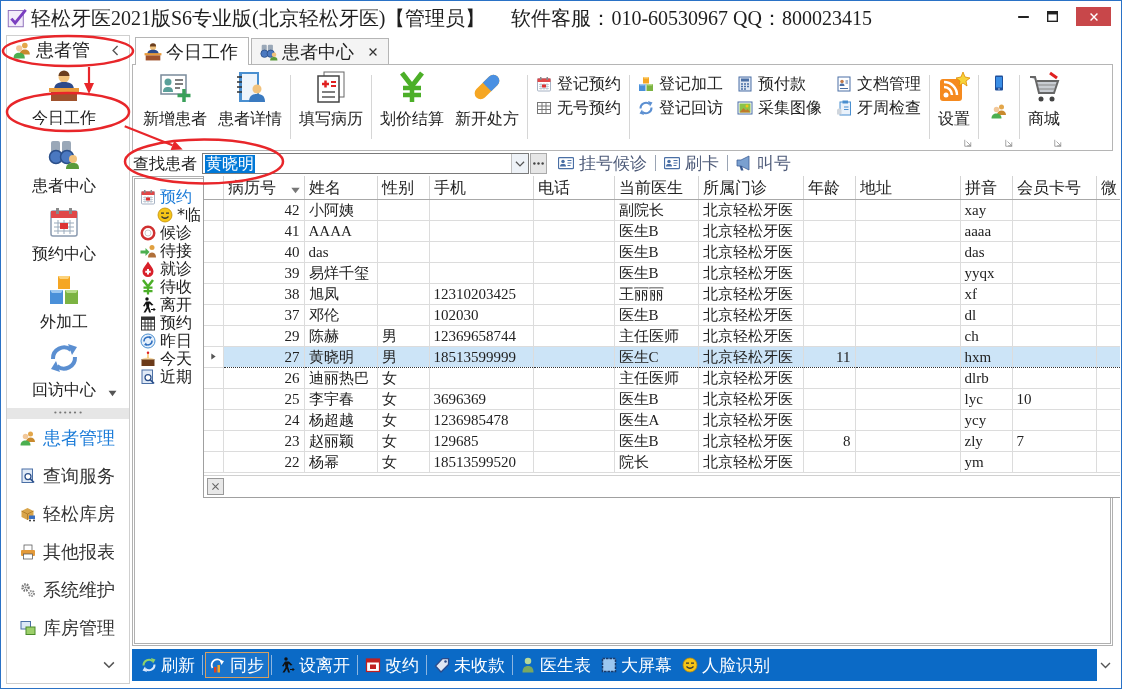 The width and height of the screenshot is (1122, 689). What do you see at coordinates (578, 108) in the screenshot?
I see `ribbon-button: 无号预约` at bounding box center [578, 108].